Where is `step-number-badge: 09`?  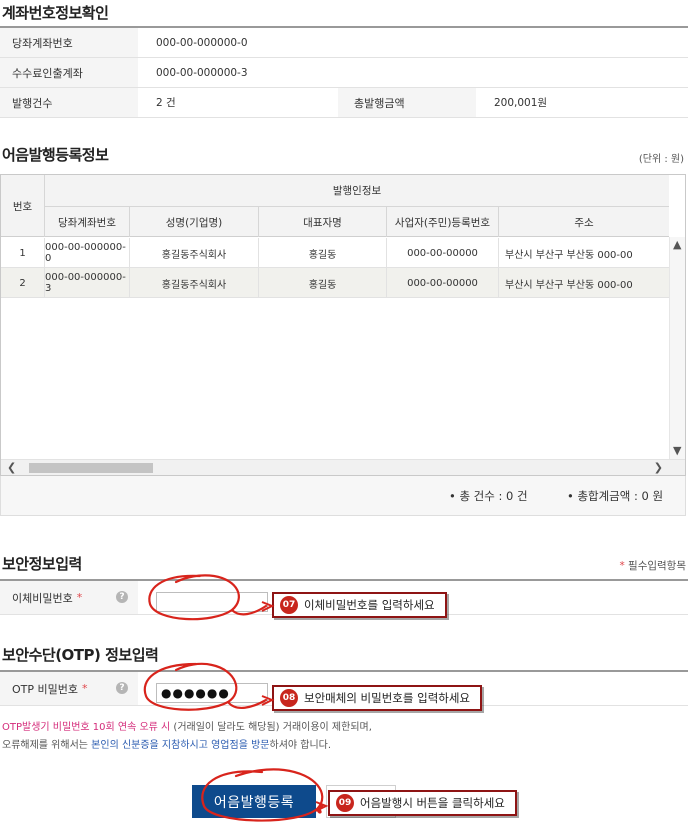
step-number-badge: 09 is located at coordinates (345, 803).